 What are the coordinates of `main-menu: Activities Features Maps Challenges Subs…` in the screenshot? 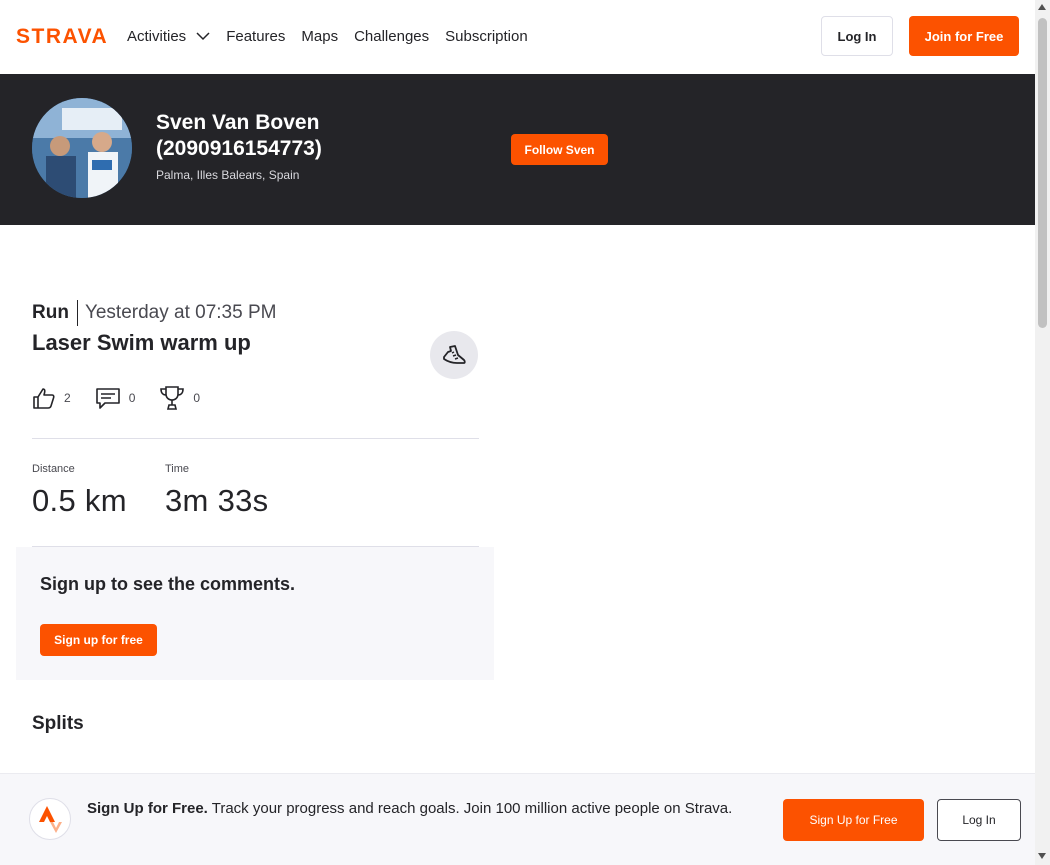 It's located at (327, 36).